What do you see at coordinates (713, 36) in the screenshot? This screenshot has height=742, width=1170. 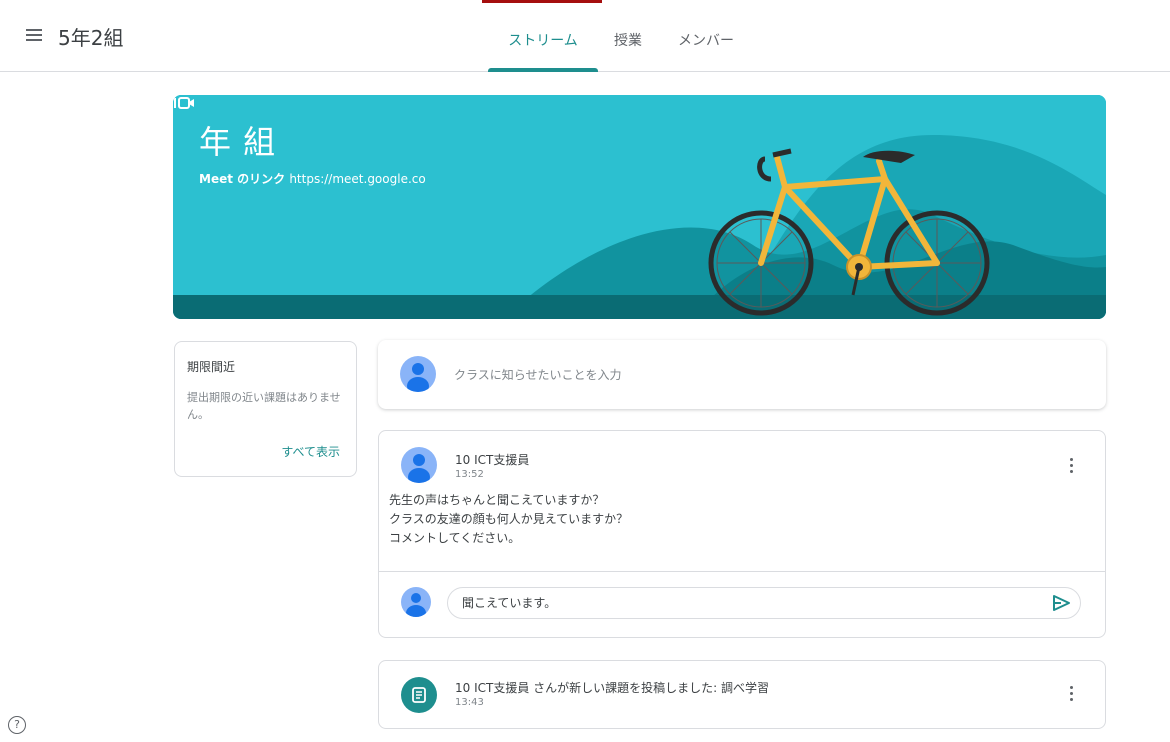 I see `tab-people: メンバー` at bounding box center [713, 36].